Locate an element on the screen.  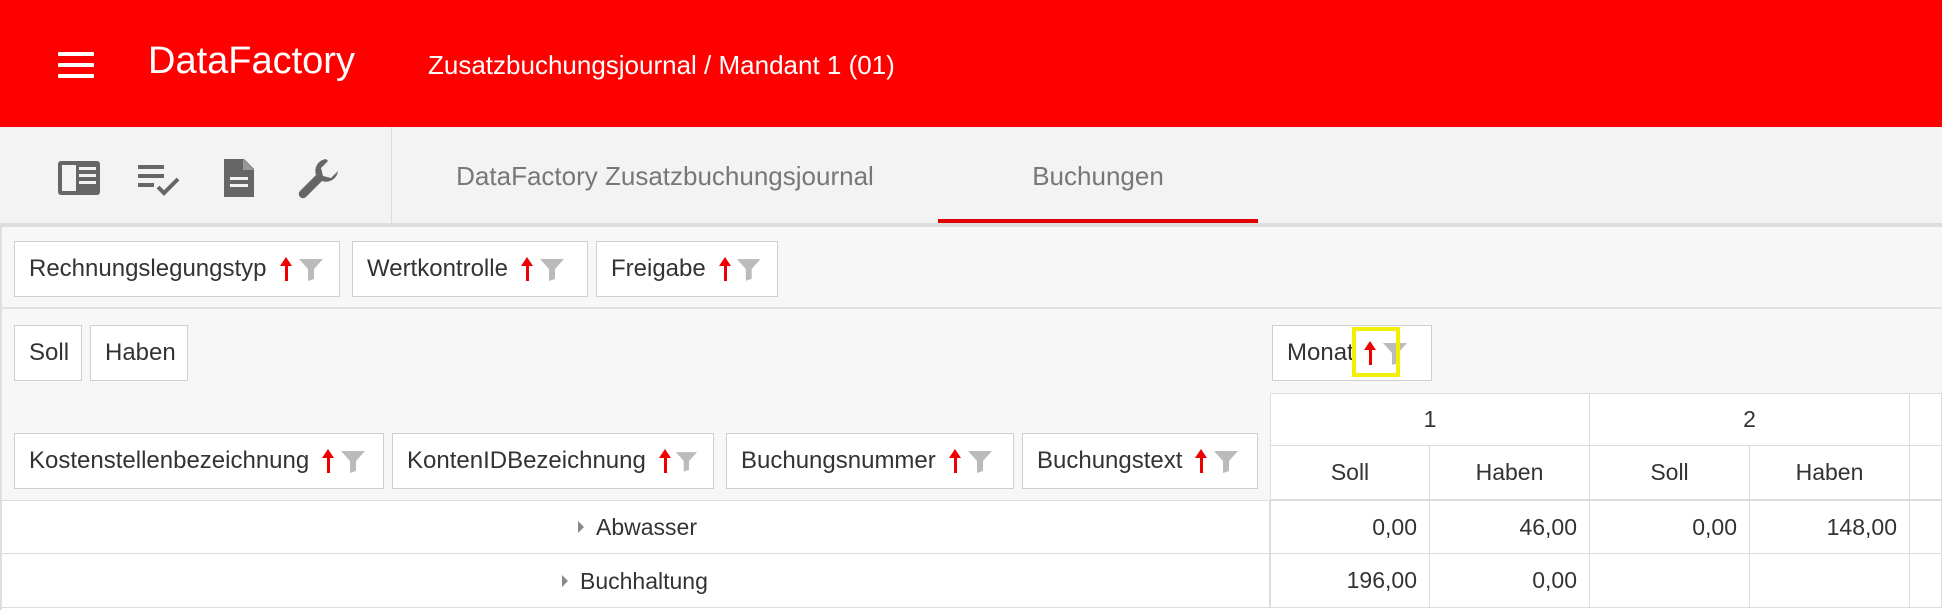
field-label: Haben is located at coordinates (140, 352).